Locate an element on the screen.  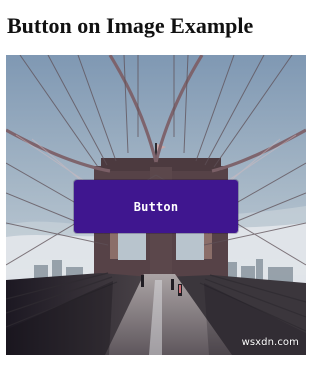
page-title: Button on Image Example is located at coordinates (130, 25).